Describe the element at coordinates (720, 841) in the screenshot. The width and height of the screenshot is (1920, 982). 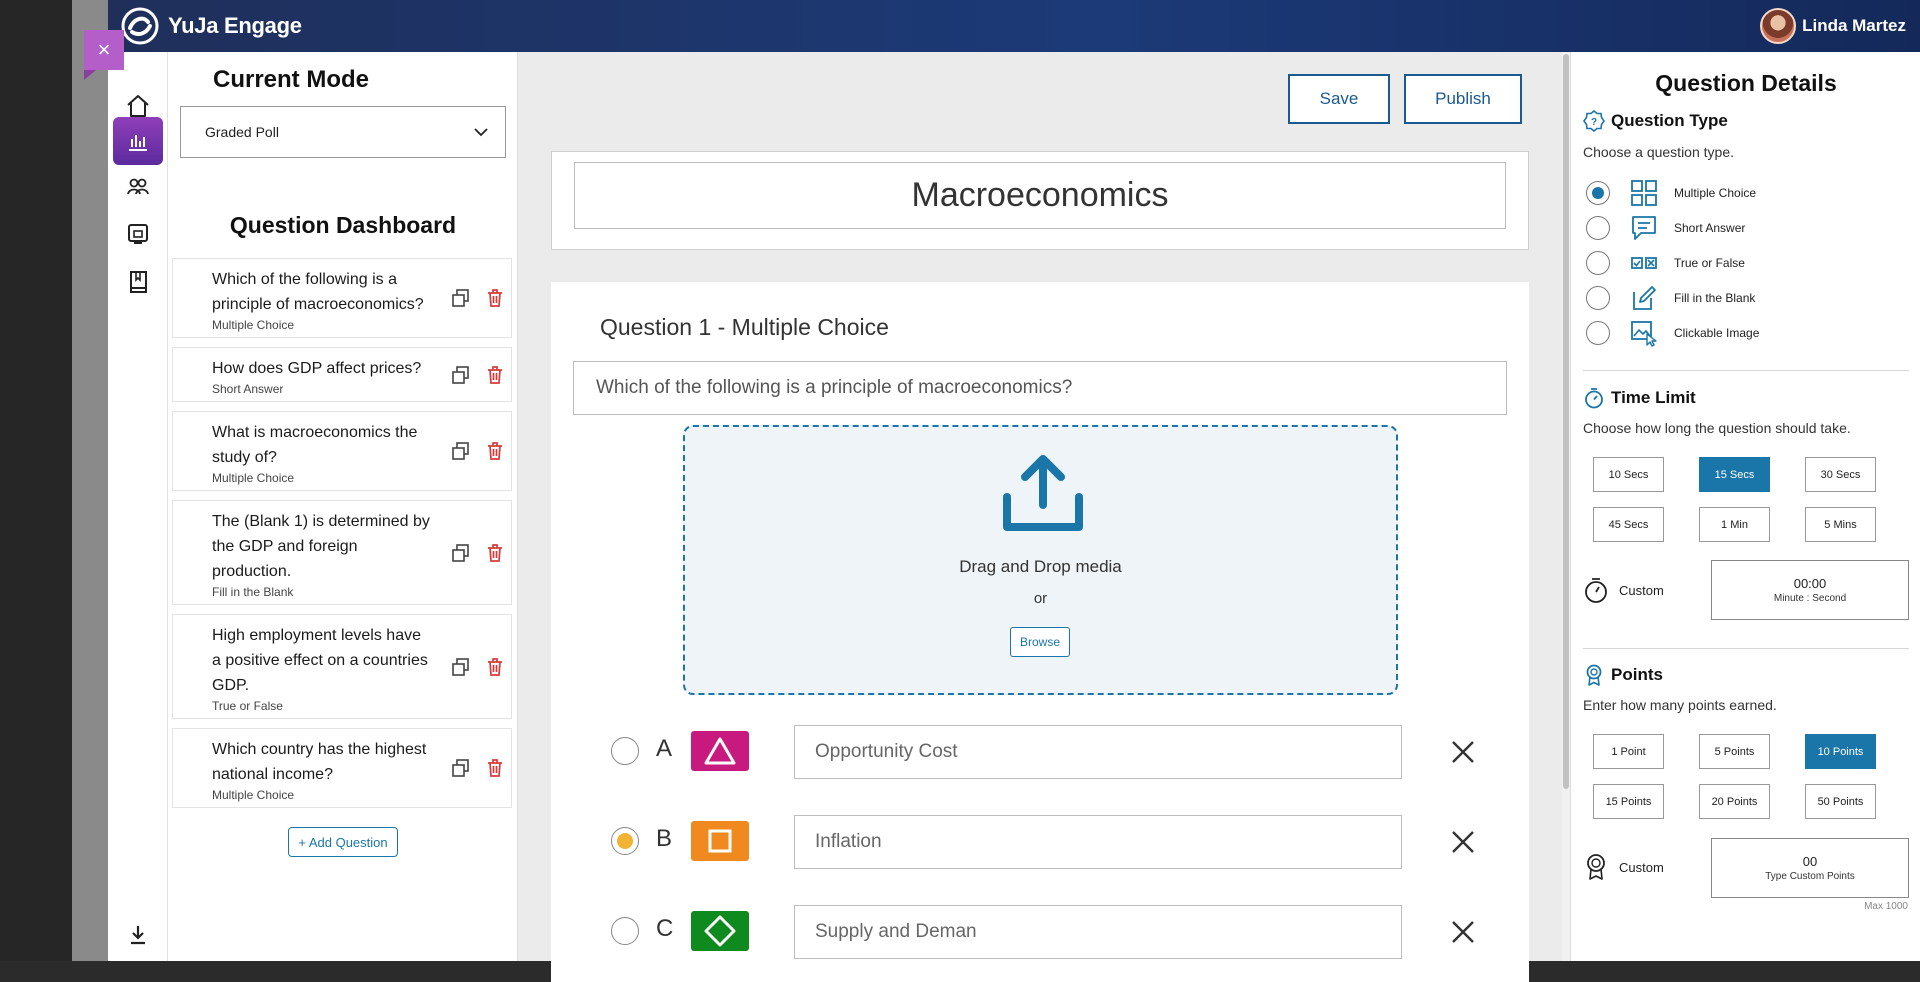
I see `square-icon` at that location.